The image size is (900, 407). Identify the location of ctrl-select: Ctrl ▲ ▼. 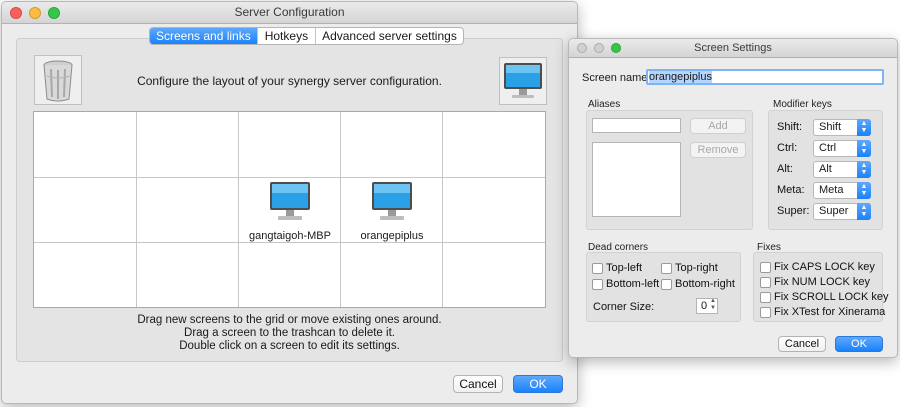
(842, 148).